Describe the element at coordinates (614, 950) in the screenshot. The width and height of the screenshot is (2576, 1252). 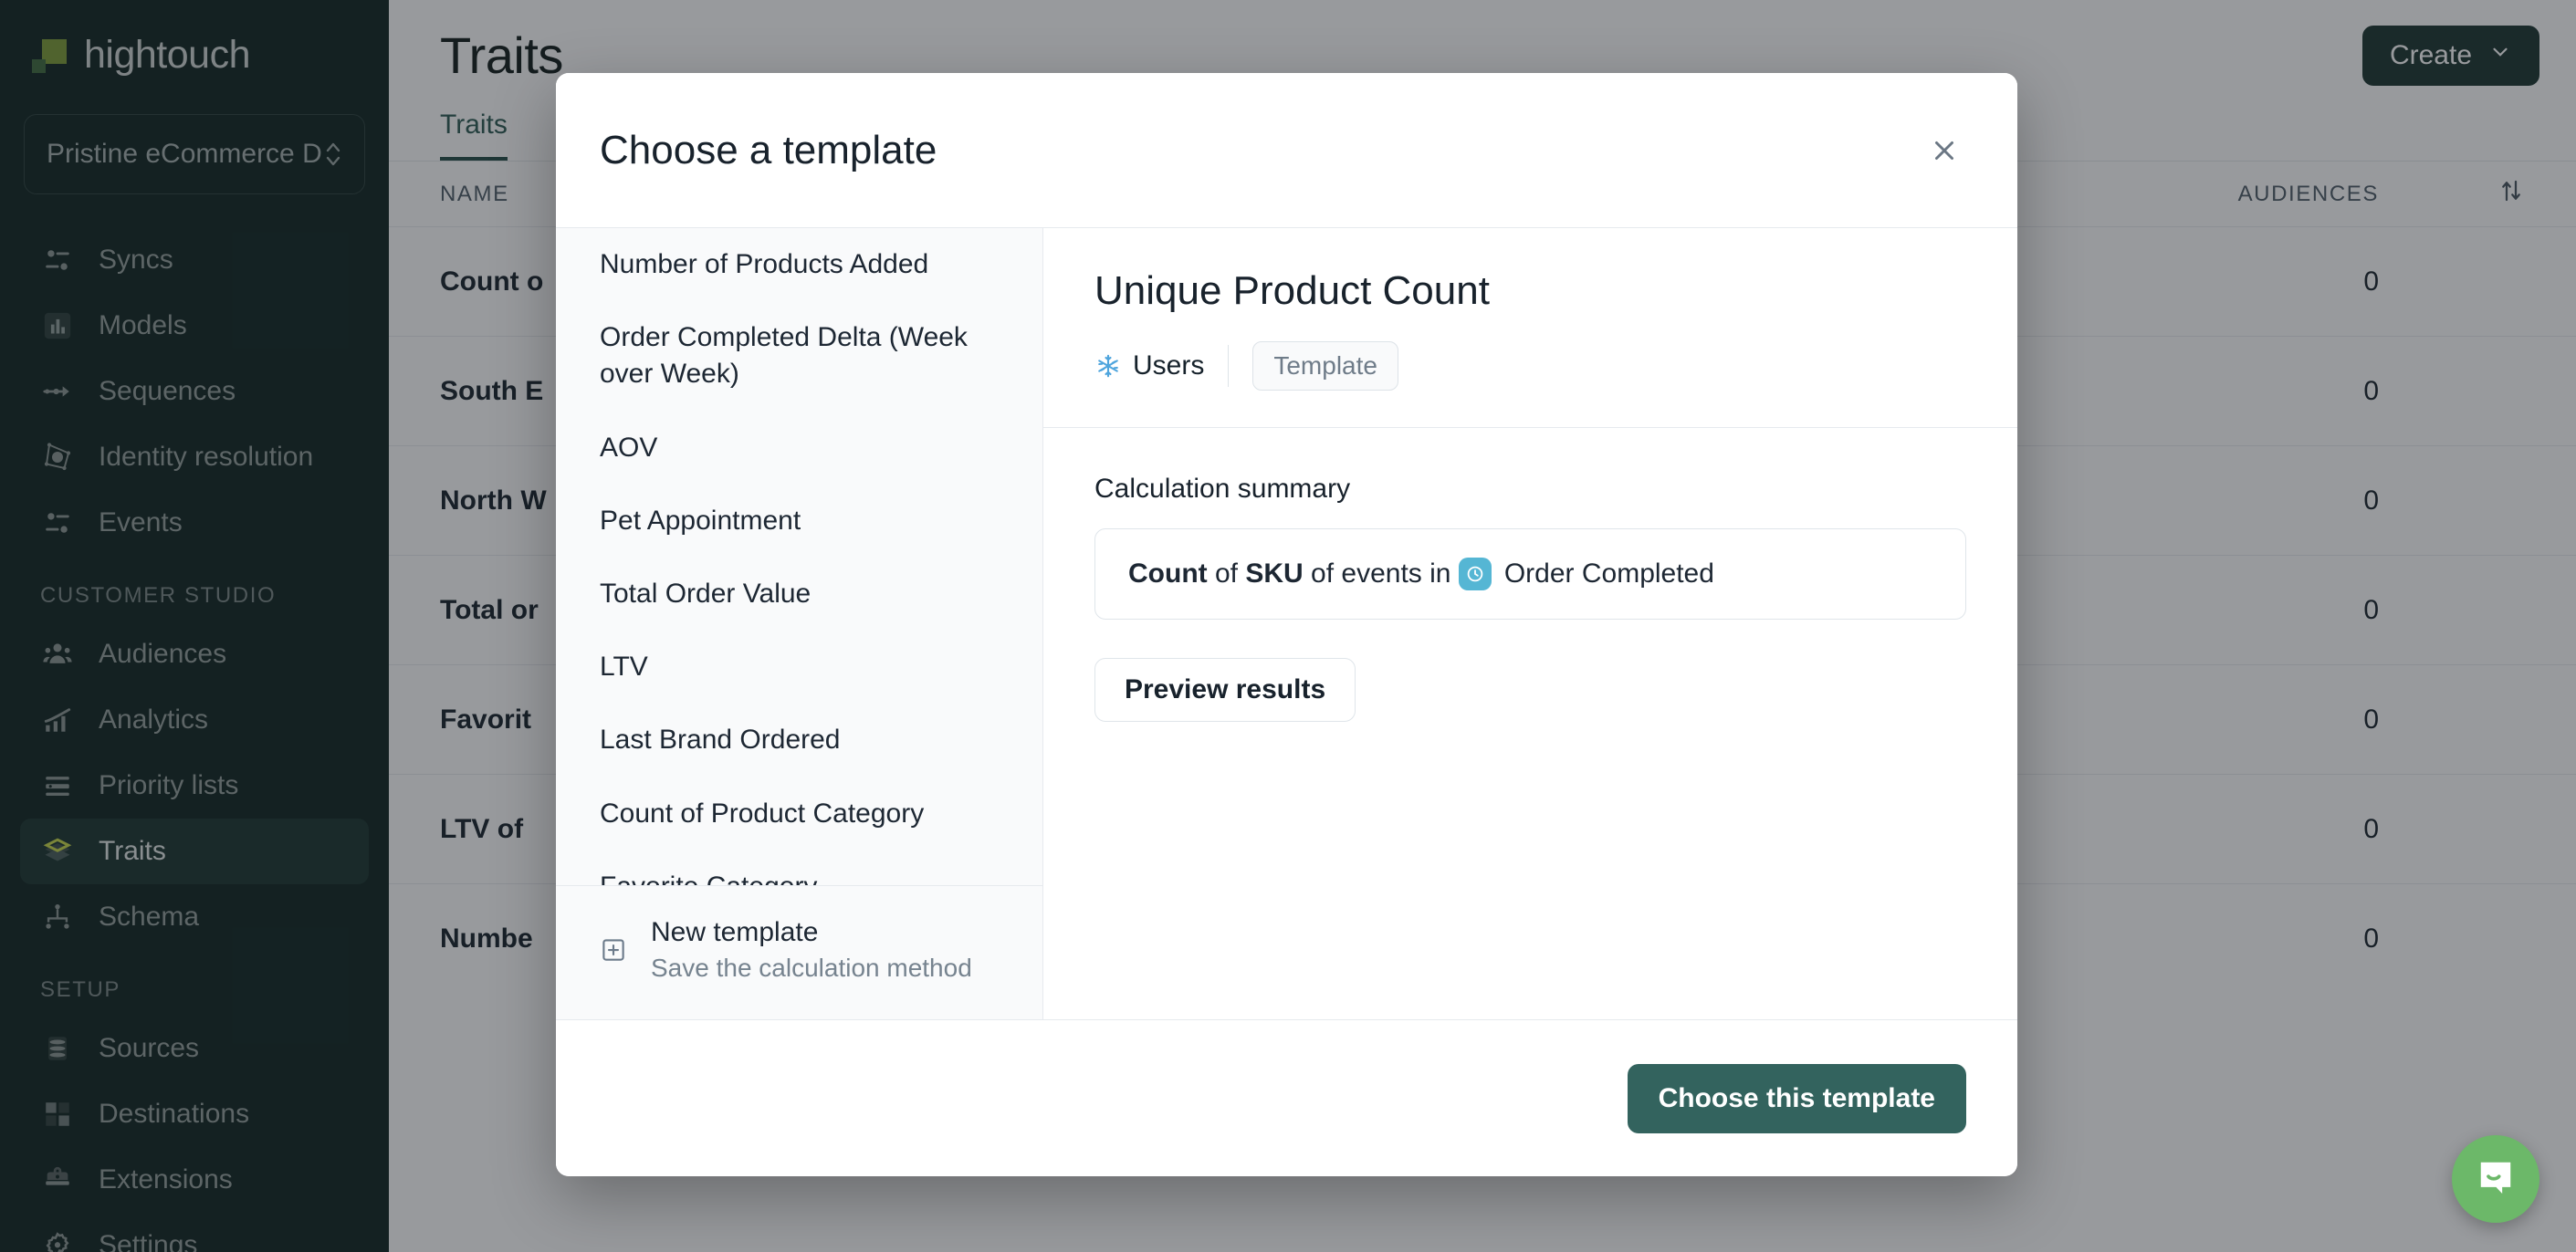
I see `plus-square-icon` at that location.